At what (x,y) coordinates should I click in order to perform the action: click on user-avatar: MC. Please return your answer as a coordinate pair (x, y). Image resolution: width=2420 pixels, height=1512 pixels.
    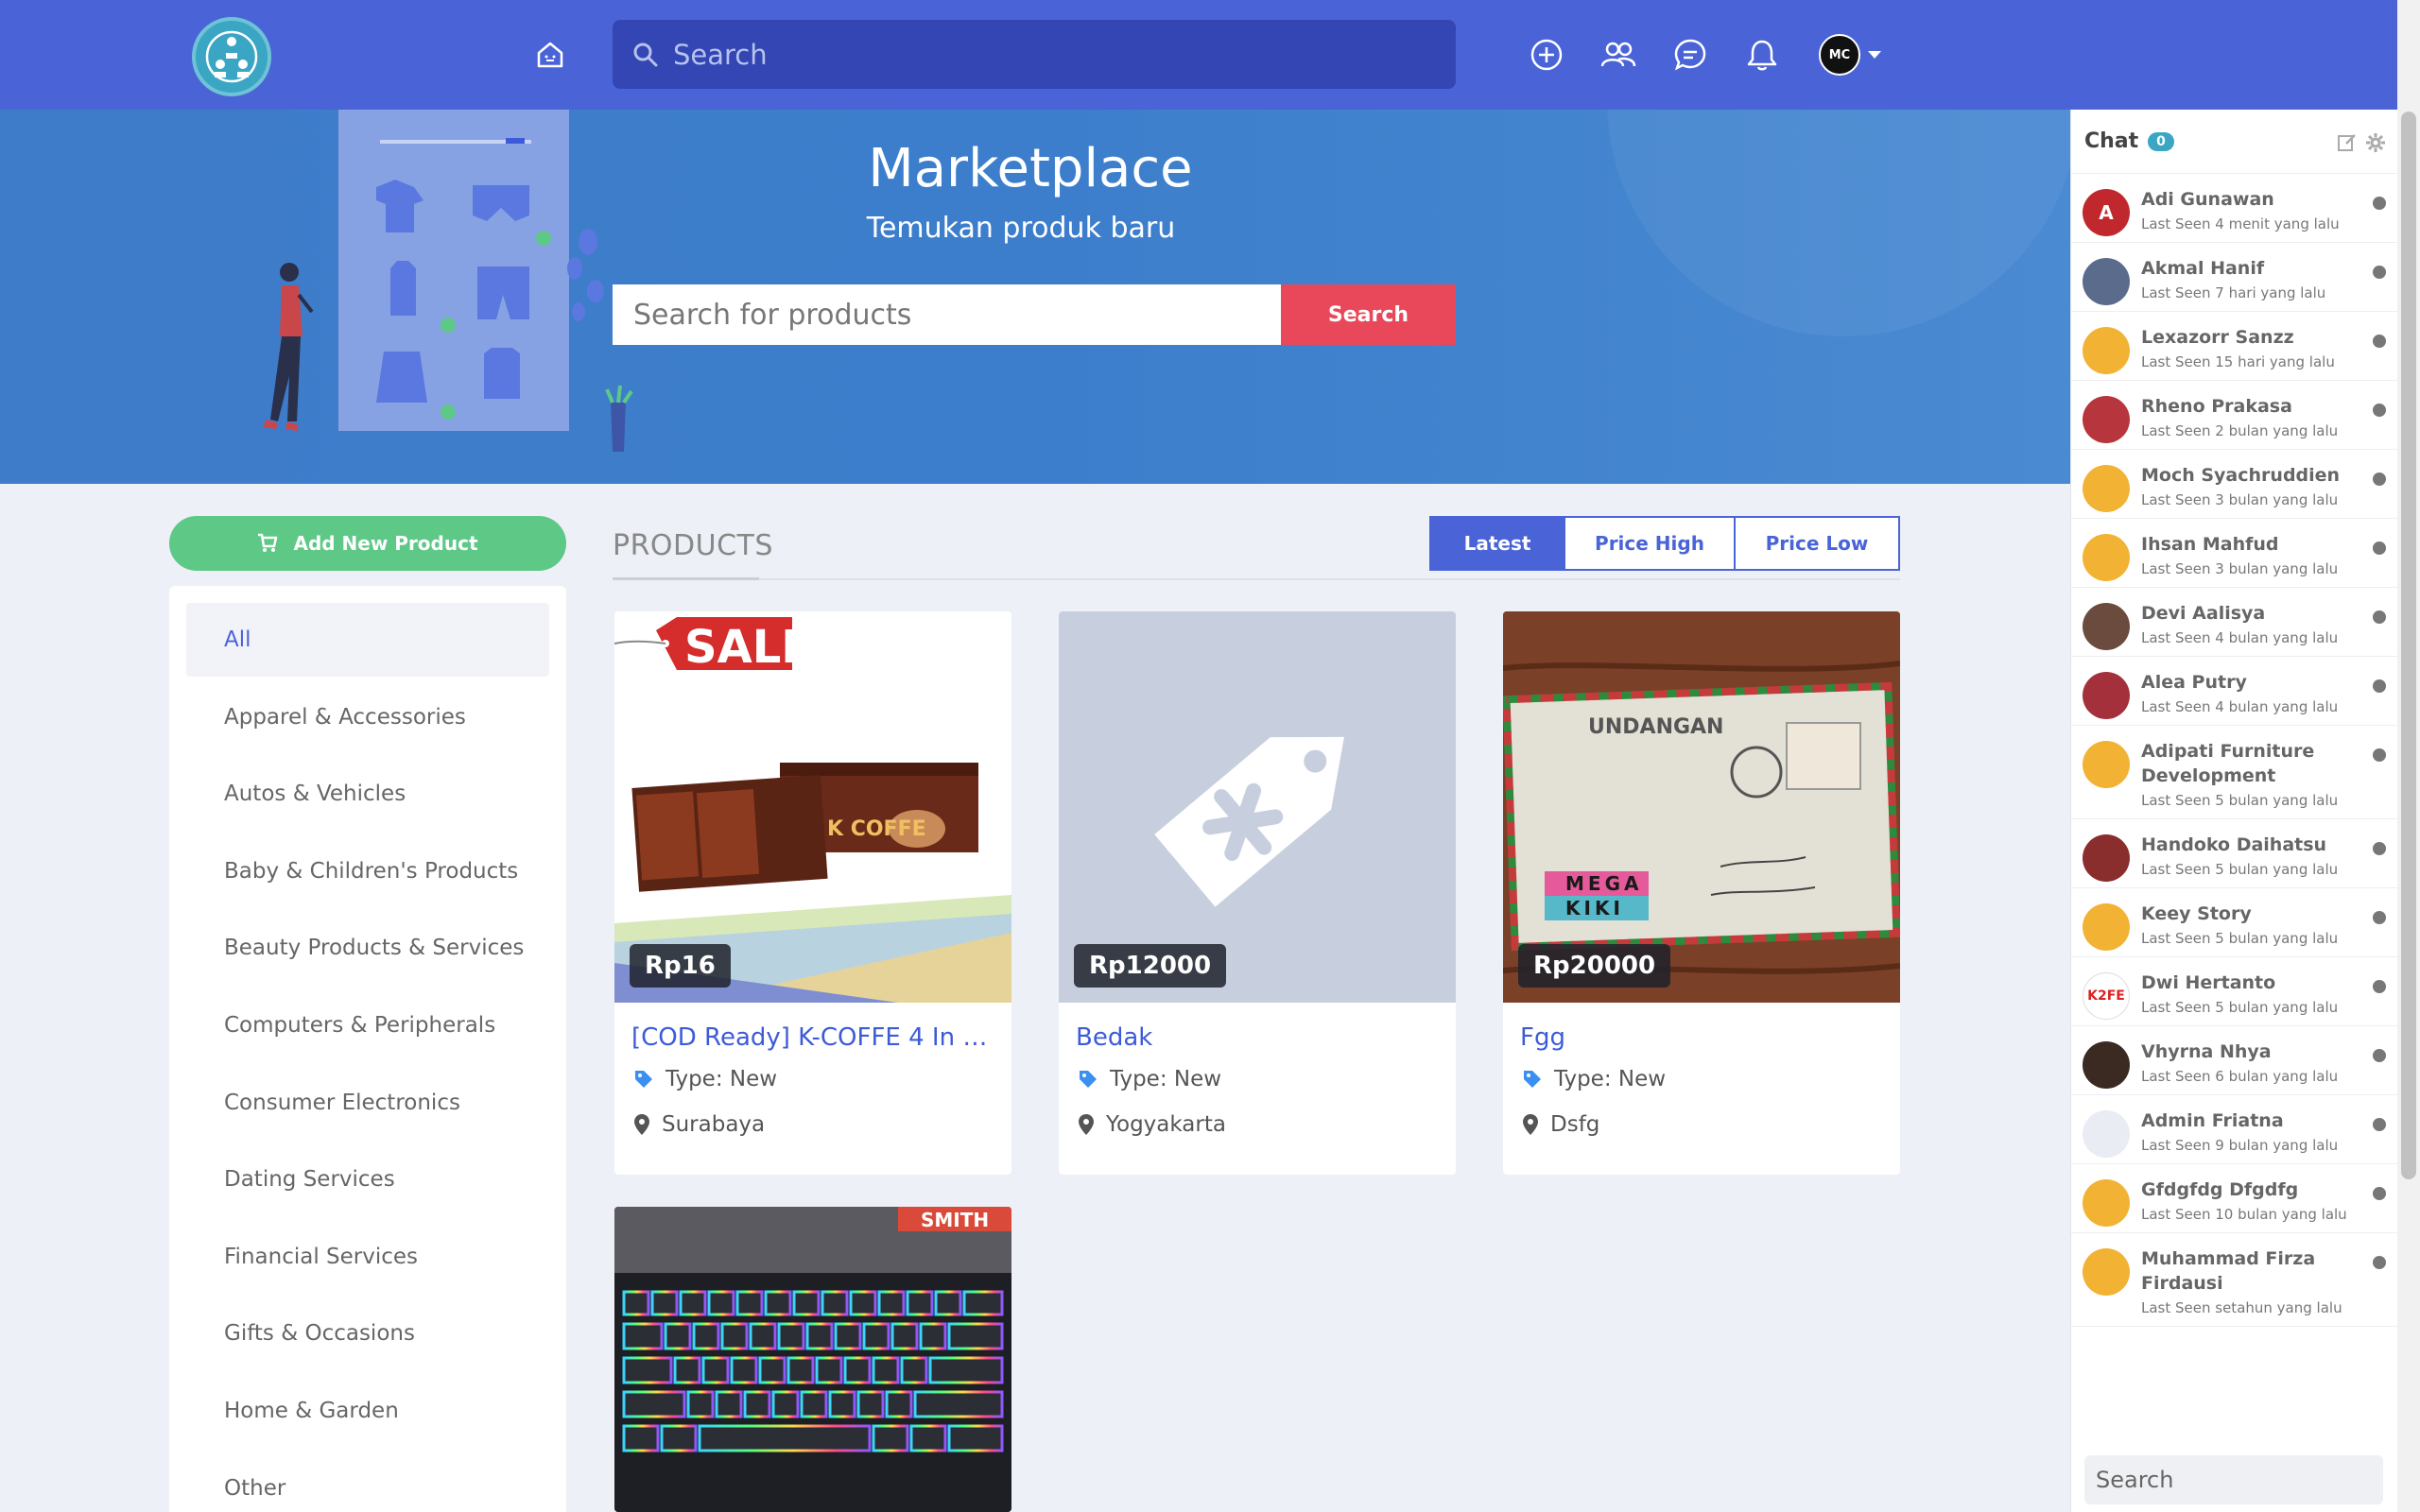
    Looking at the image, I should click on (1839, 55).